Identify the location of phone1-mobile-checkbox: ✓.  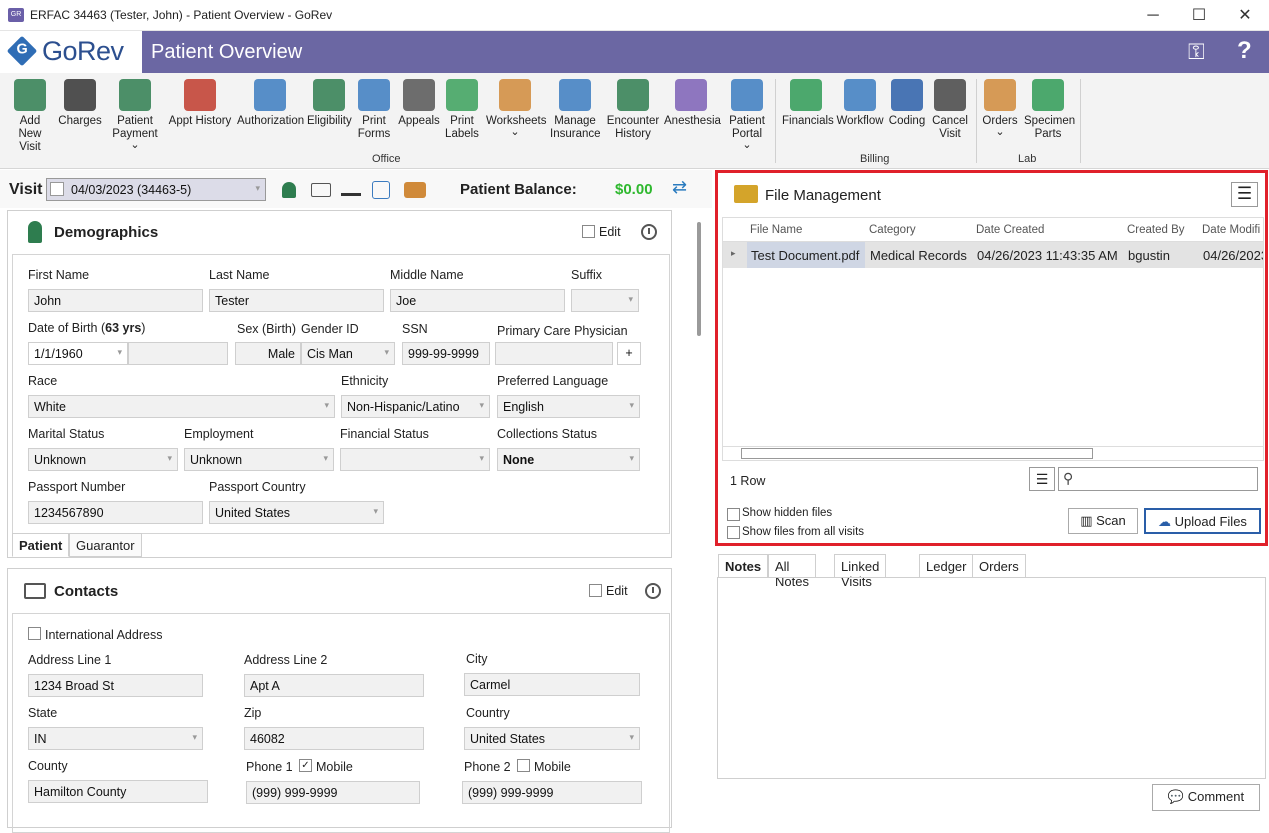
(305, 765).